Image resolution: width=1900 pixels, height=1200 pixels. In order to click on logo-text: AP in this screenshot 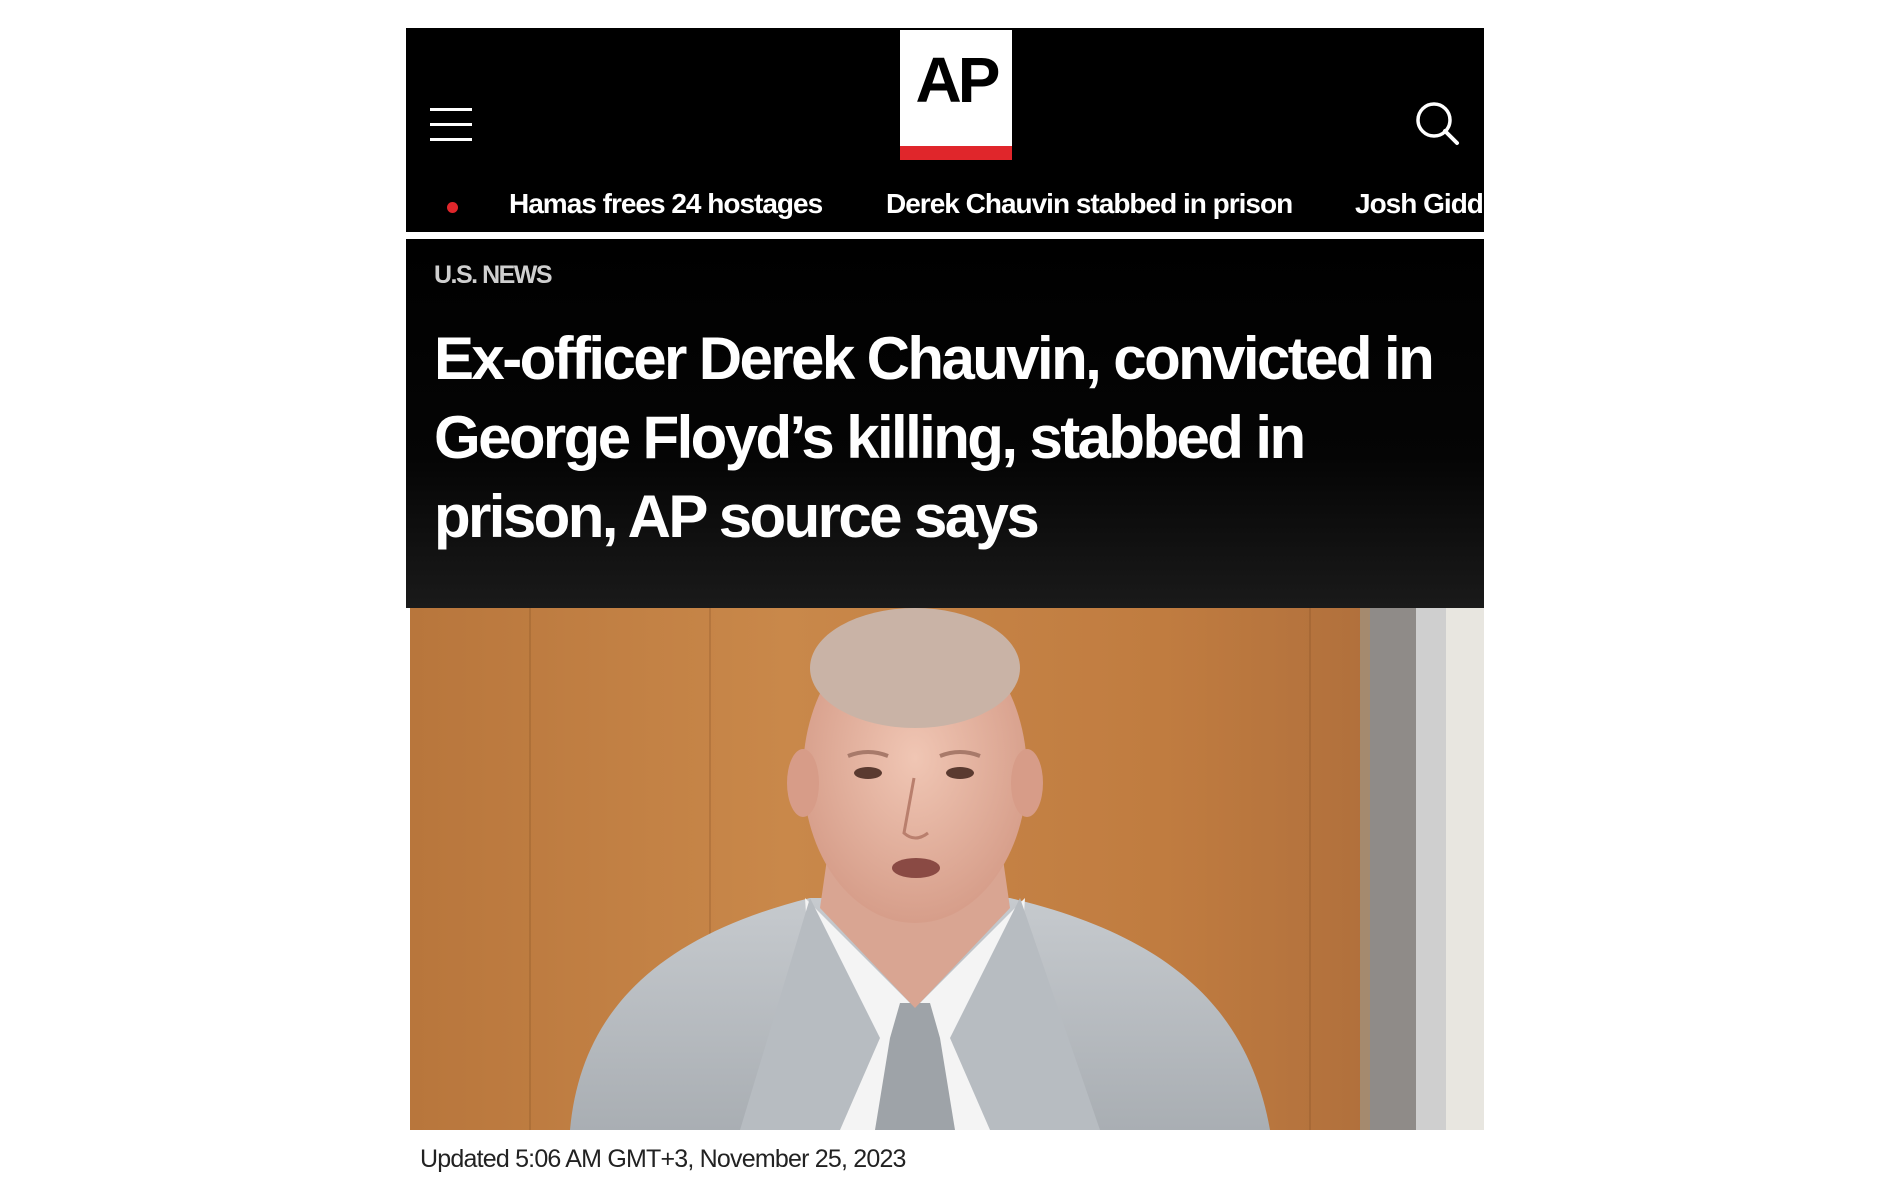, I will do `click(958, 80)`.